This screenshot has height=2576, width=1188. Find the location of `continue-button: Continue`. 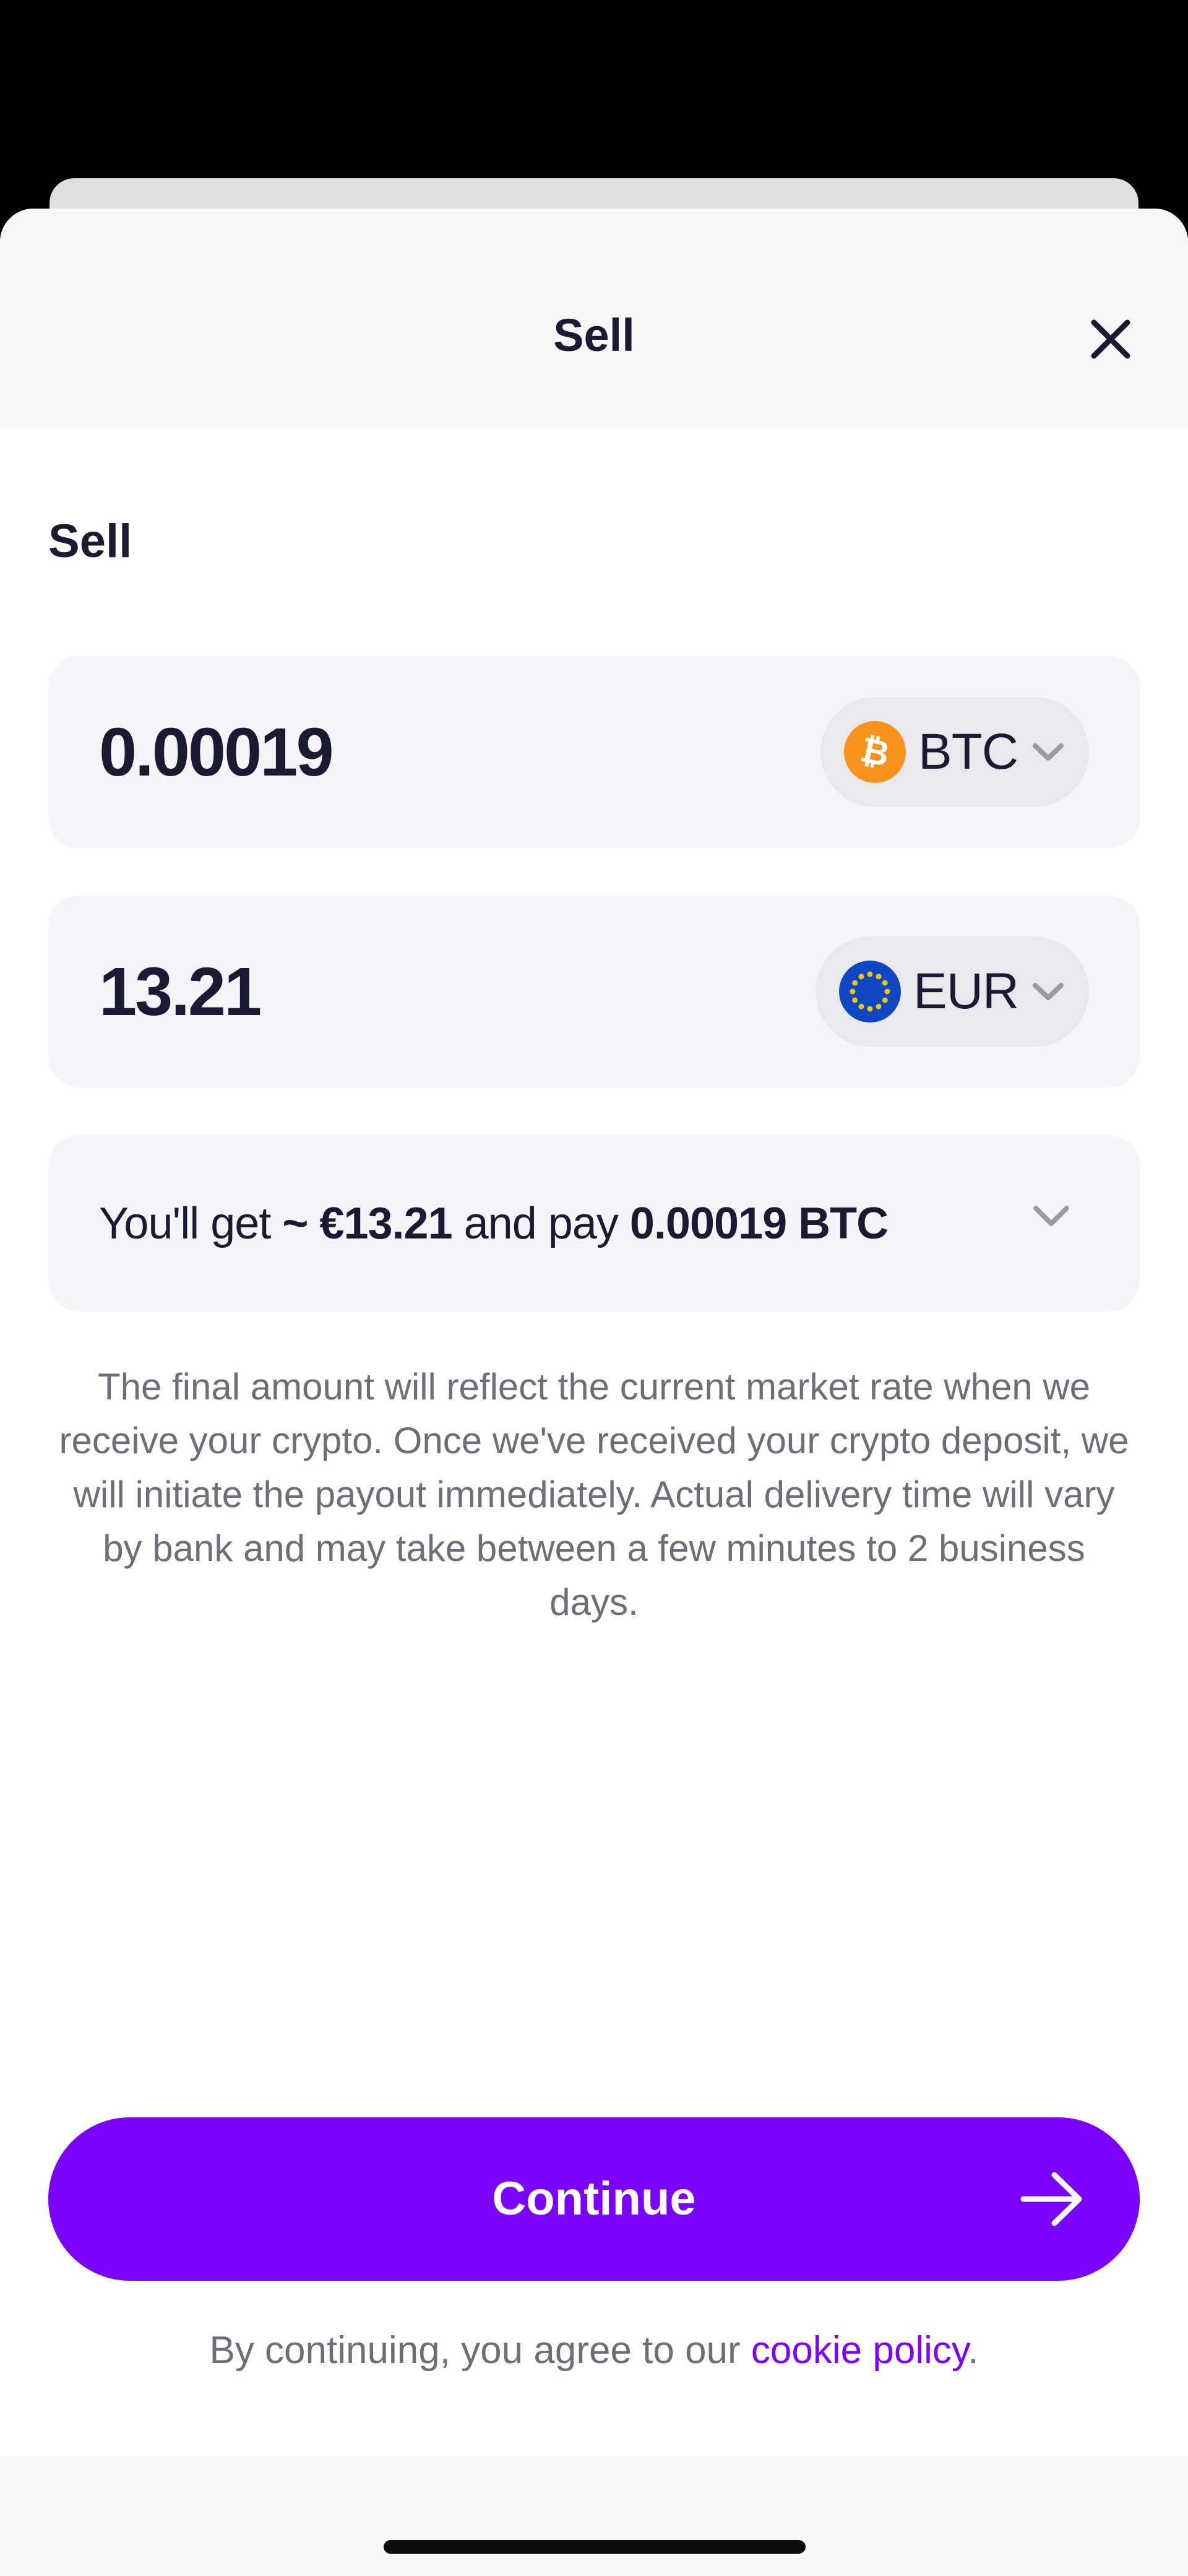

continue-button: Continue is located at coordinates (594, 2199).